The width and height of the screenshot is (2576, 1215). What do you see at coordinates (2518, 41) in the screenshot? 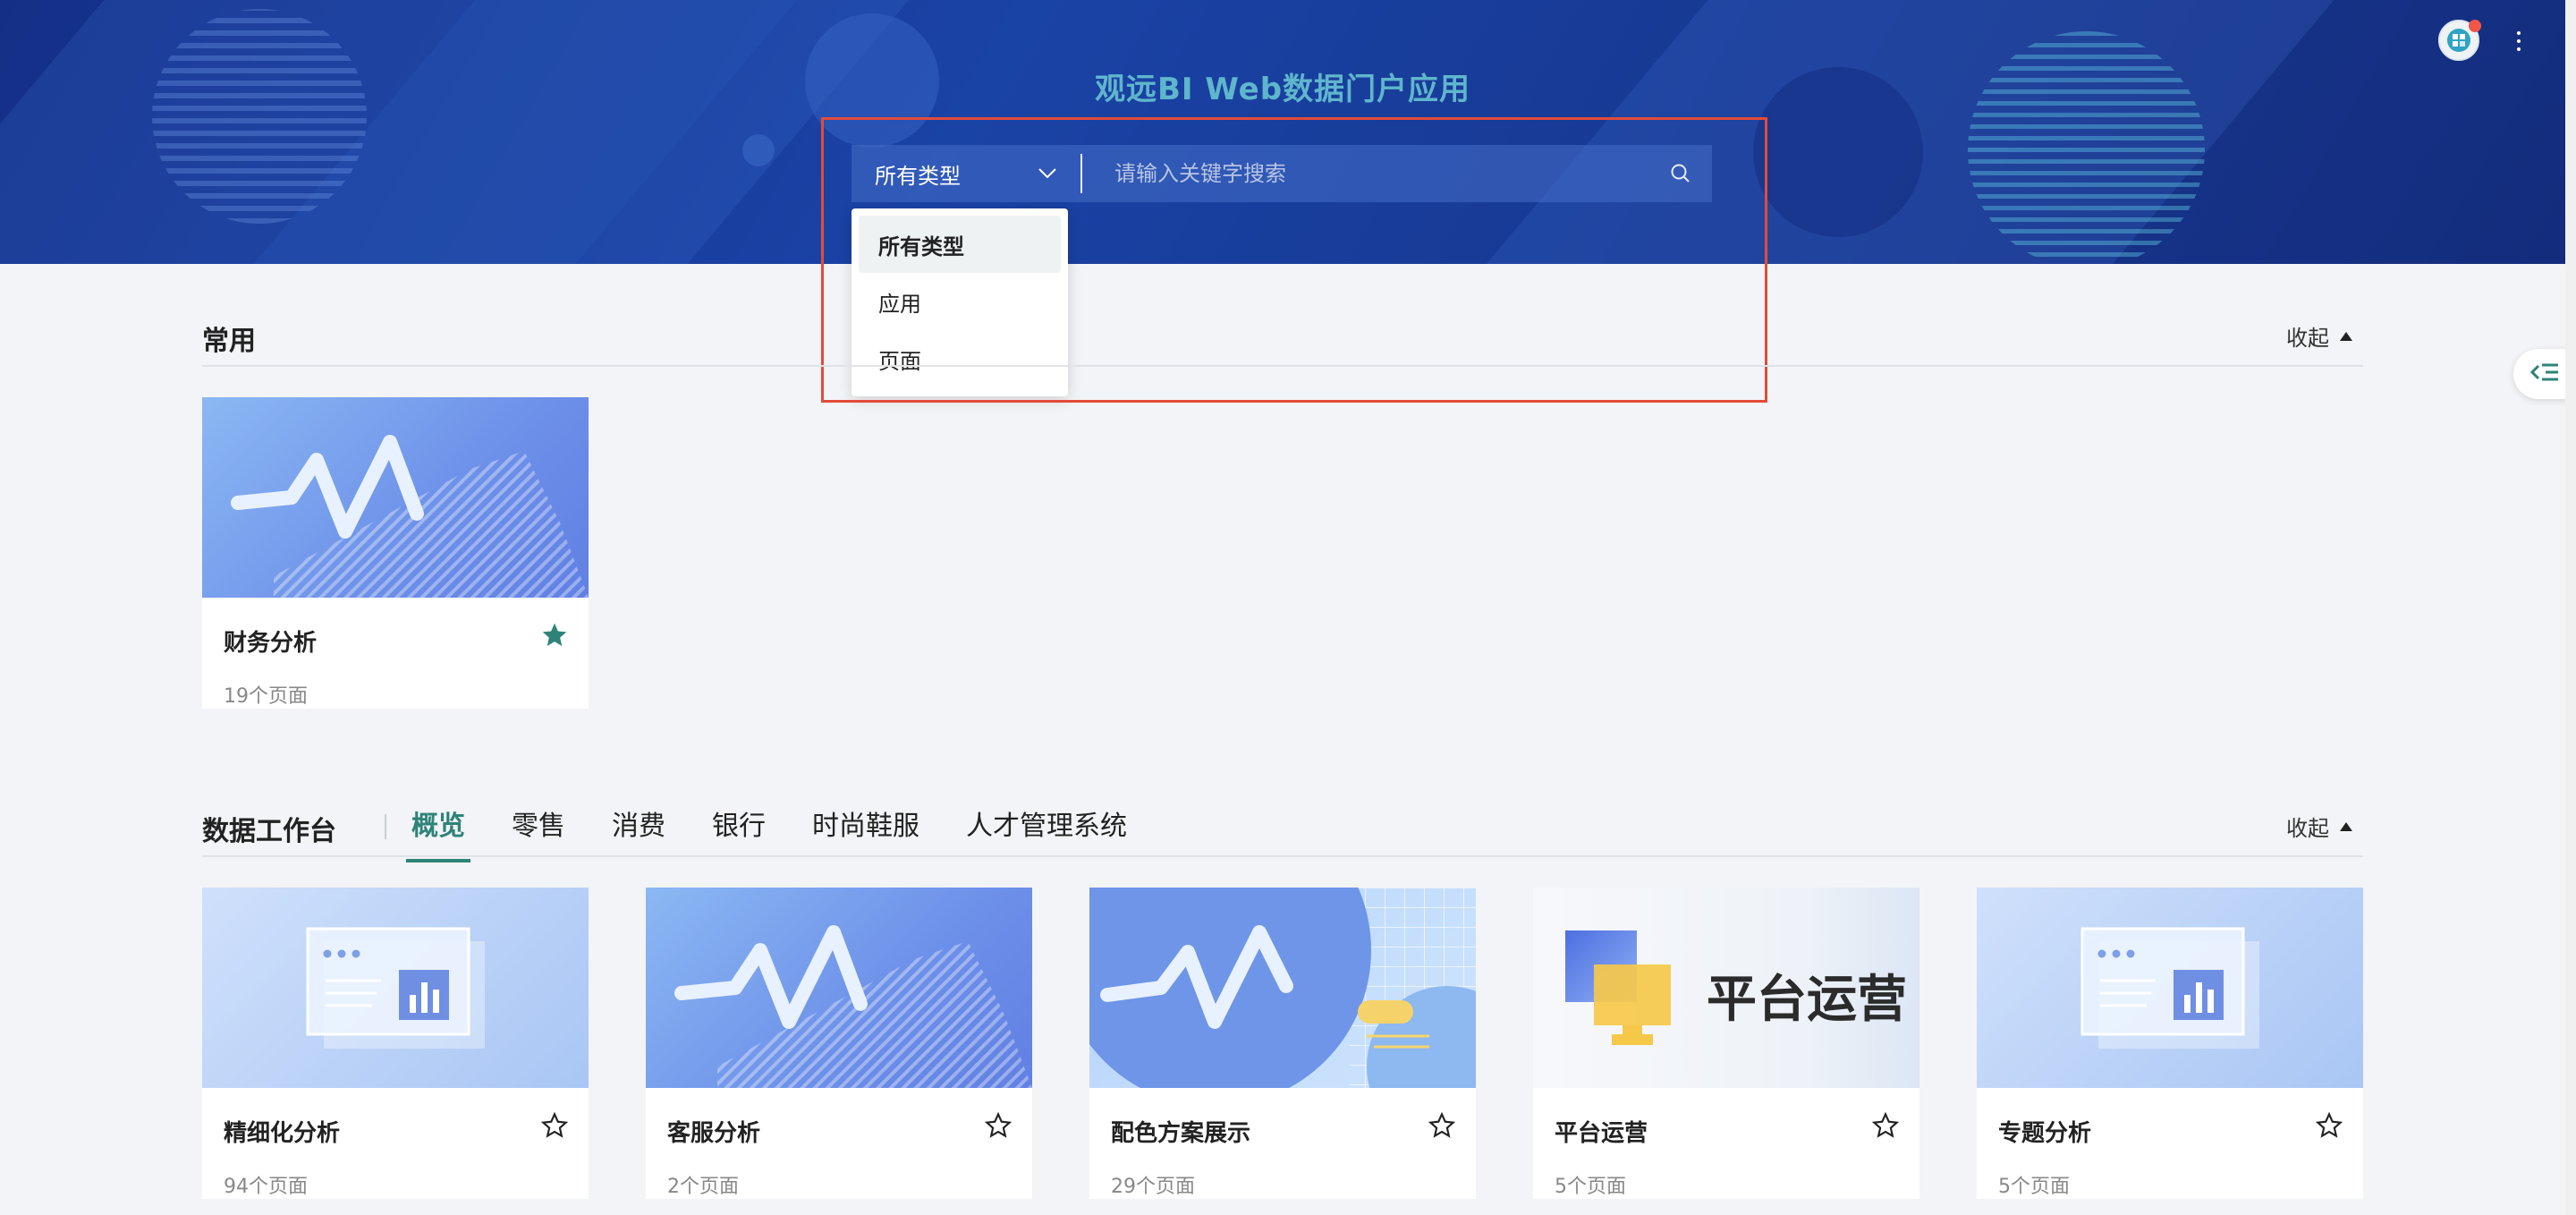
I see `more-menu-icon` at bounding box center [2518, 41].